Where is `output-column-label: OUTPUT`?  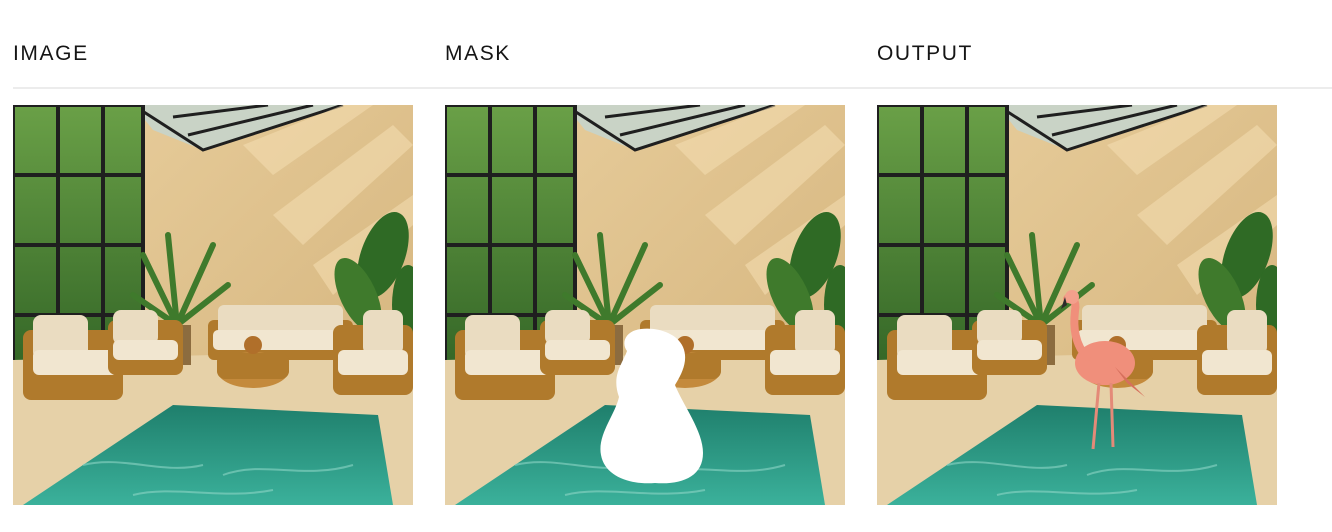 output-column-label: OUTPUT is located at coordinates (925, 53).